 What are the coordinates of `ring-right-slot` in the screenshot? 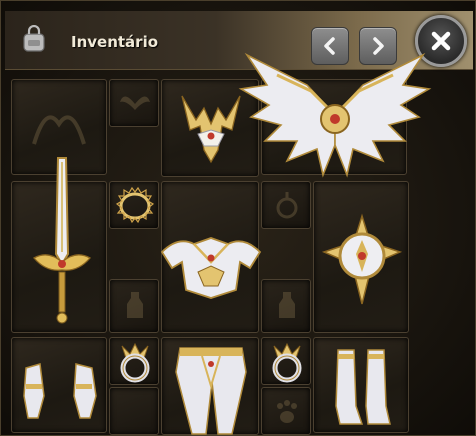 It's located at (286, 361).